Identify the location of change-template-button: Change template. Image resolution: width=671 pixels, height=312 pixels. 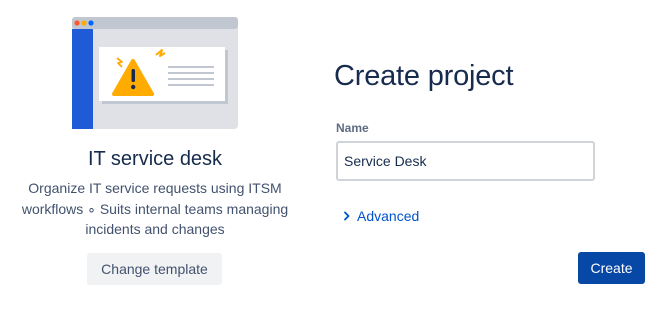
(154, 269).